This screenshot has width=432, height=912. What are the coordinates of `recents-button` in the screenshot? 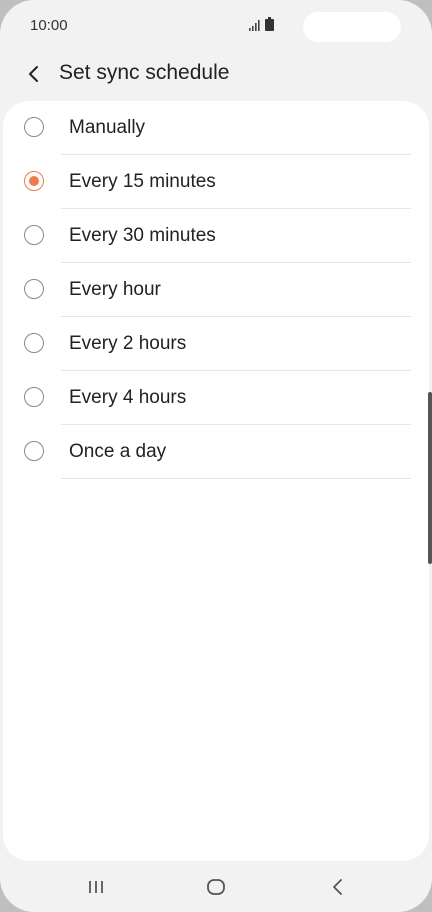 It's located at (96, 887).